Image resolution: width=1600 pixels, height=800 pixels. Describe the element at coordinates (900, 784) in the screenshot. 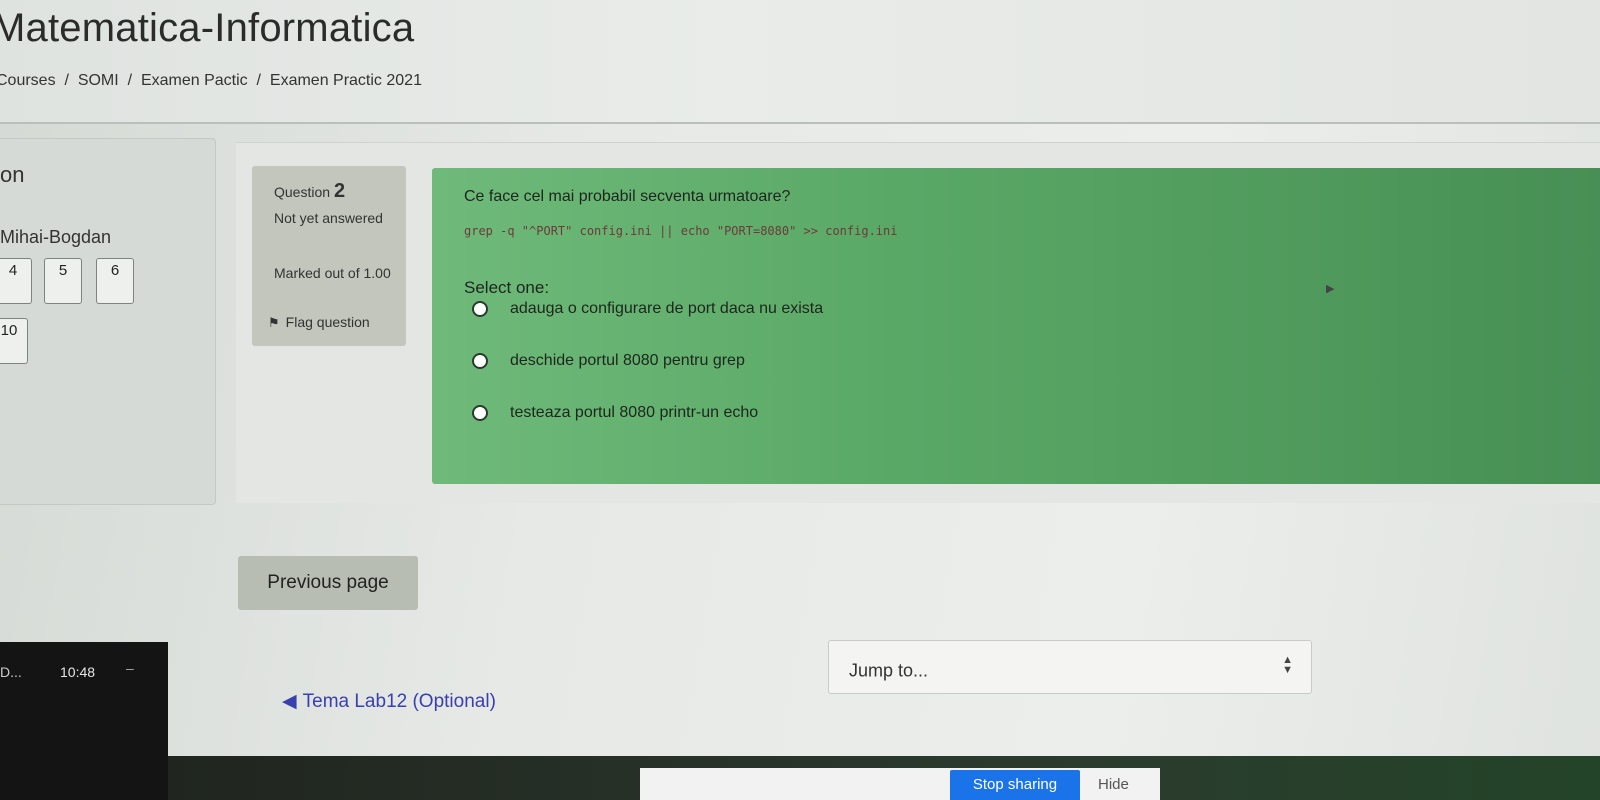

I see `screen-share-bar` at that location.